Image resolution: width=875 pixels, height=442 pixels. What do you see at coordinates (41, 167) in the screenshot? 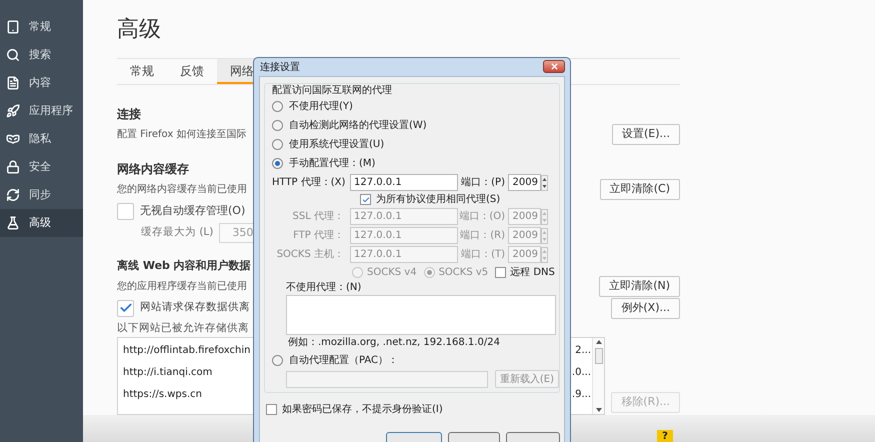
I see `sidebar-item: 安全` at bounding box center [41, 167].